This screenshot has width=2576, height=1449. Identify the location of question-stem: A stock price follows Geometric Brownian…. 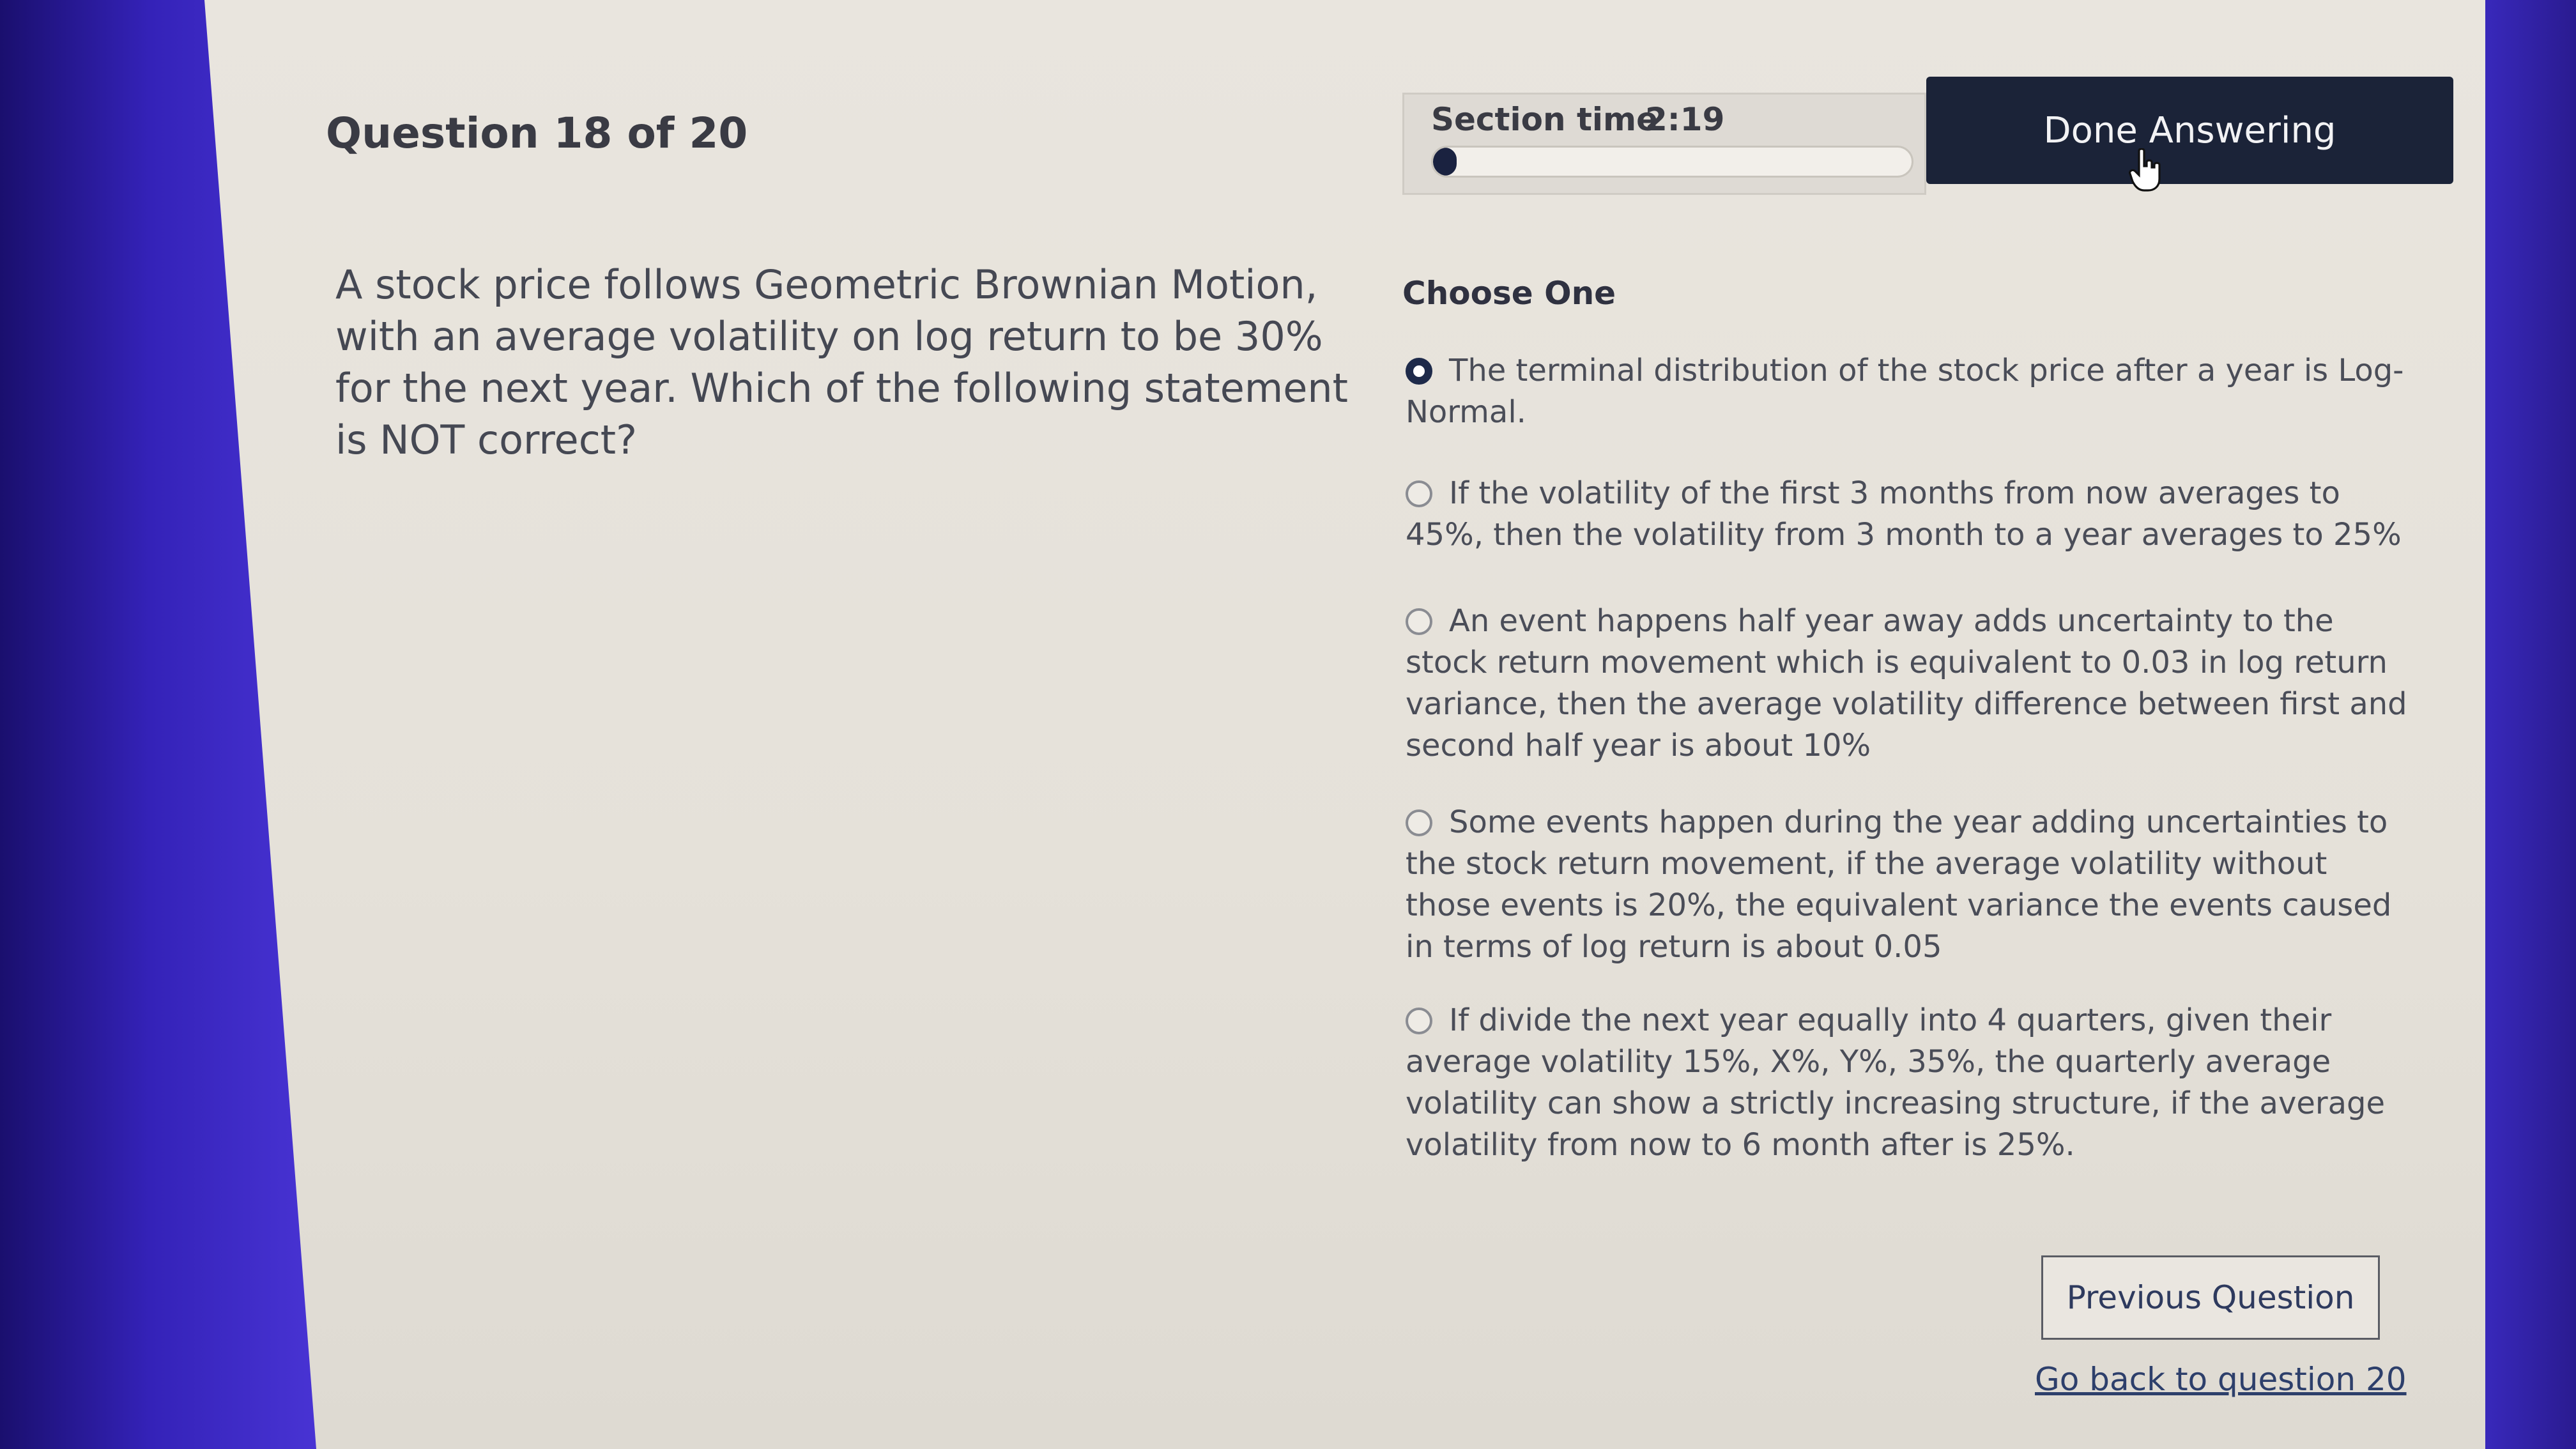
(841, 362).